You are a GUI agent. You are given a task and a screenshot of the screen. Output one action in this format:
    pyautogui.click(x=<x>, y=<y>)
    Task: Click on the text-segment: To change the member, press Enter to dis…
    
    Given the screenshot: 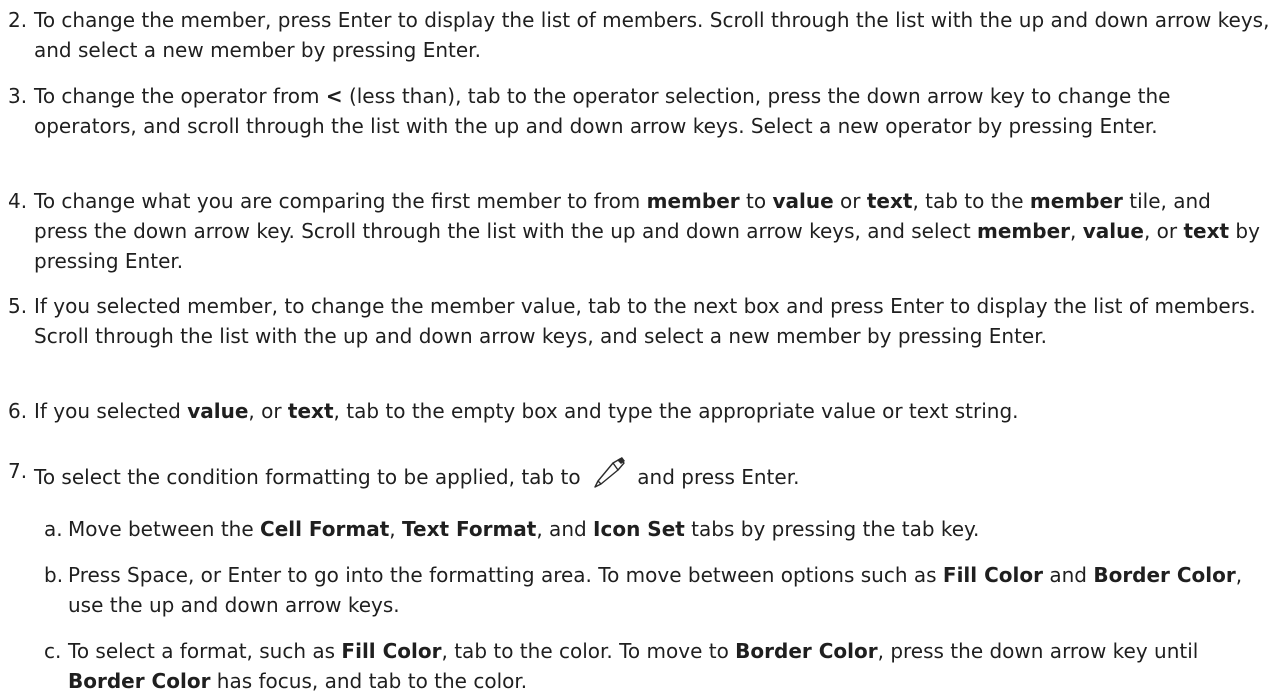 What is the action you would take?
    pyautogui.click(x=652, y=35)
    